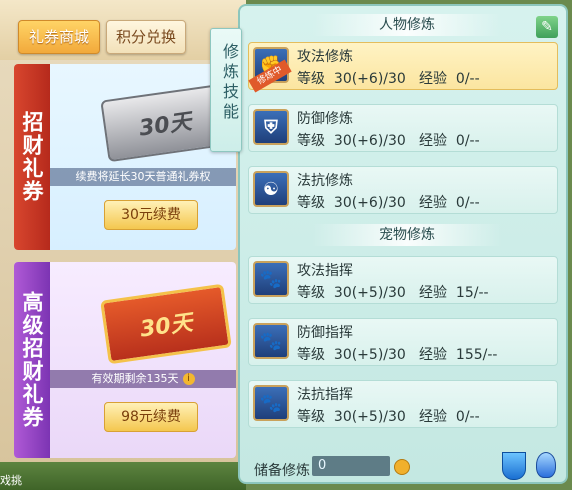 Image resolution: width=572 pixels, height=490 pixels. What do you see at coordinates (123, 476) in the screenshot?
I see `bottom-strip` at bounding box center [123, 476].